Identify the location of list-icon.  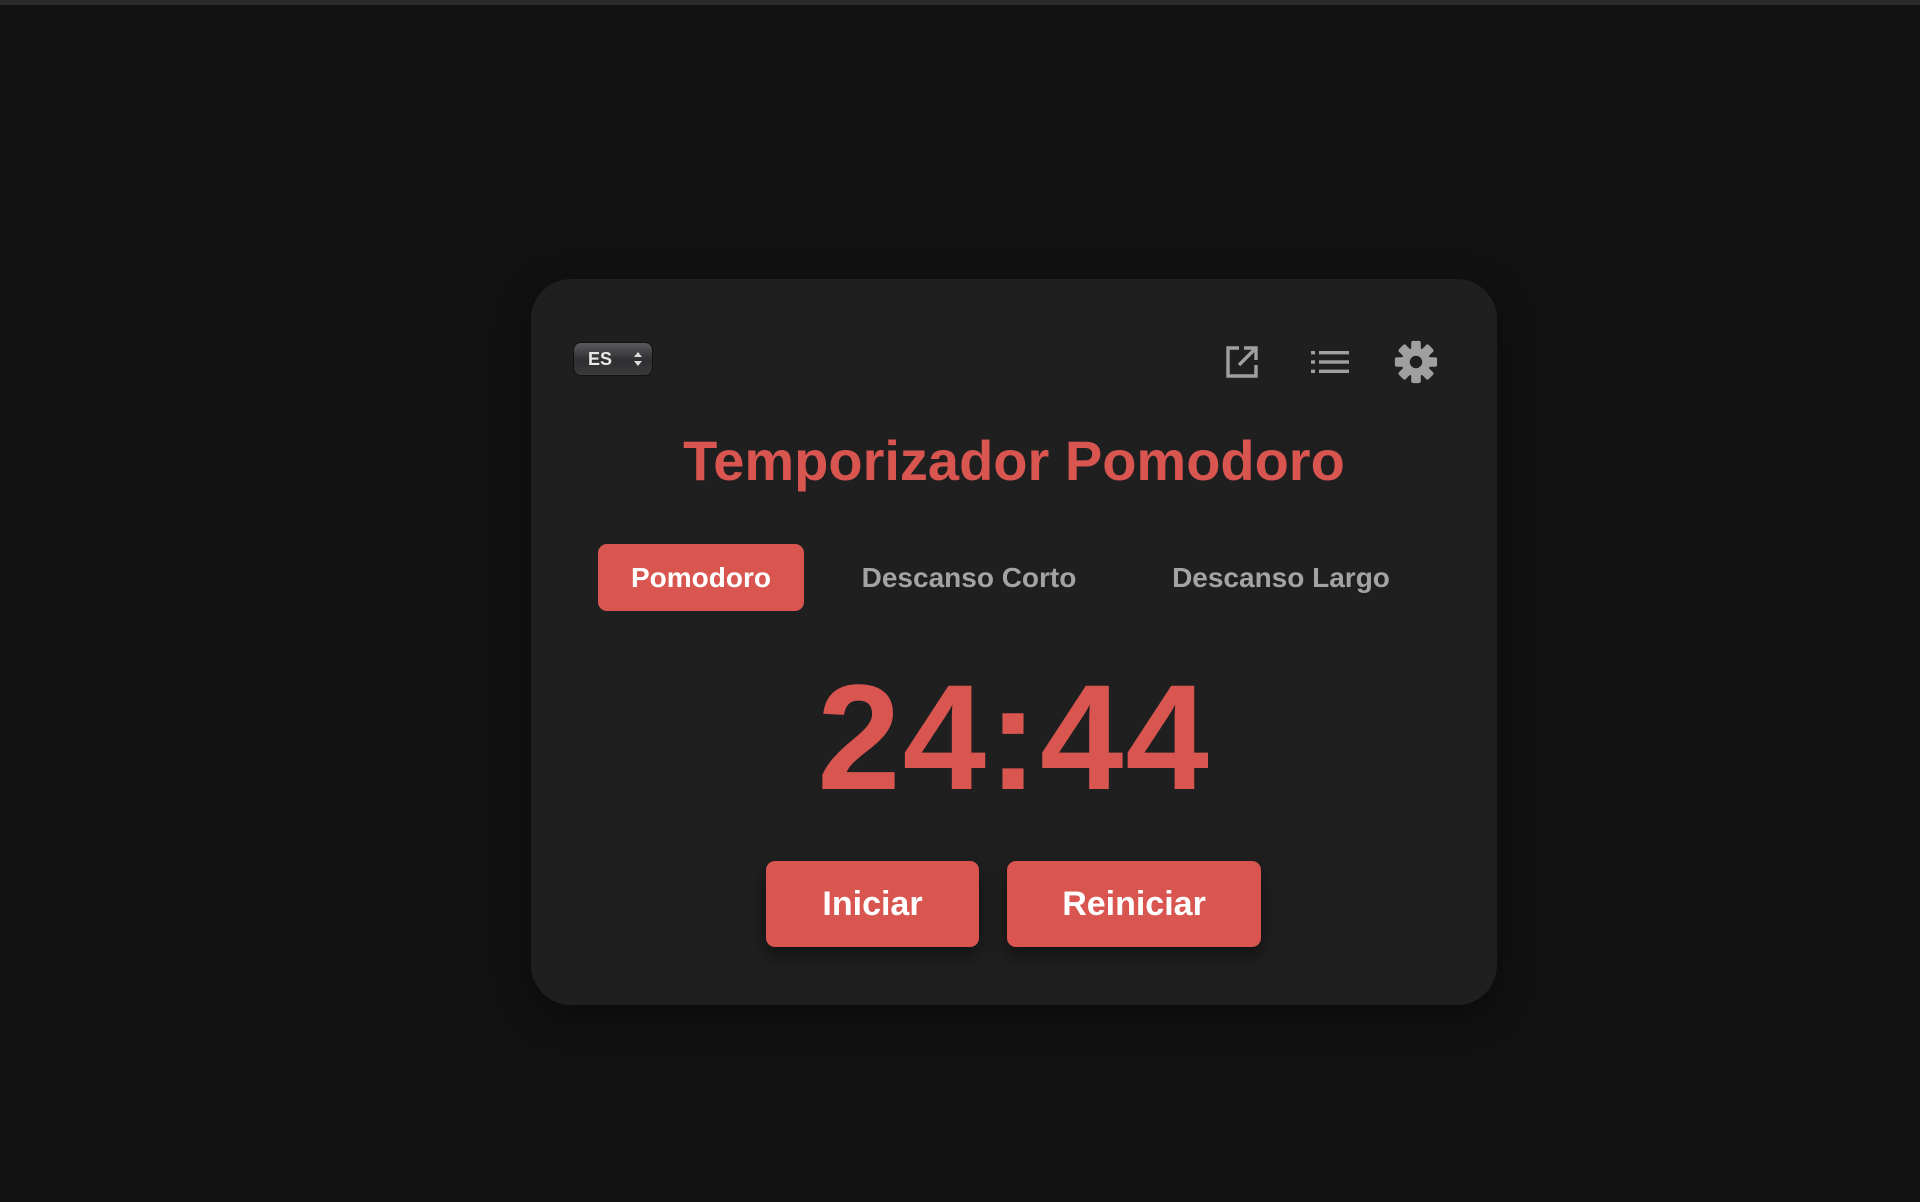
(1330, 362).